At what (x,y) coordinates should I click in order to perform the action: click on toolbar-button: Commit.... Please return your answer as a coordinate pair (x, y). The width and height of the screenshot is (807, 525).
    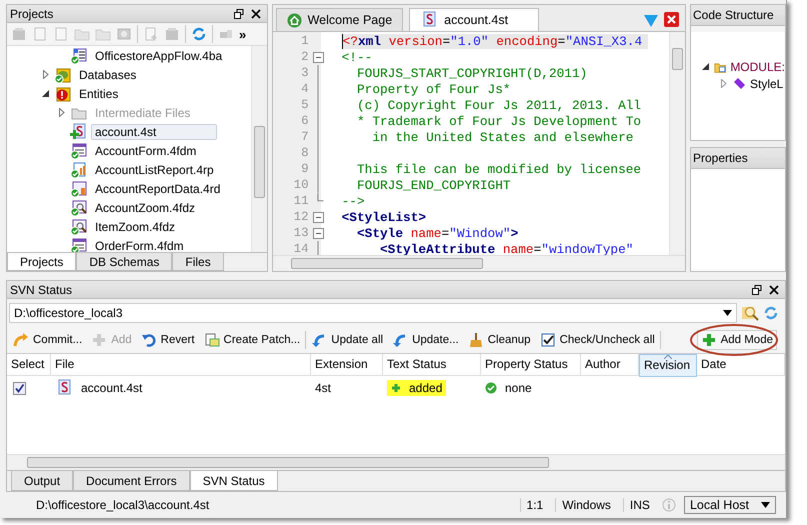
    Looking at the image, I should click on (47, 340).